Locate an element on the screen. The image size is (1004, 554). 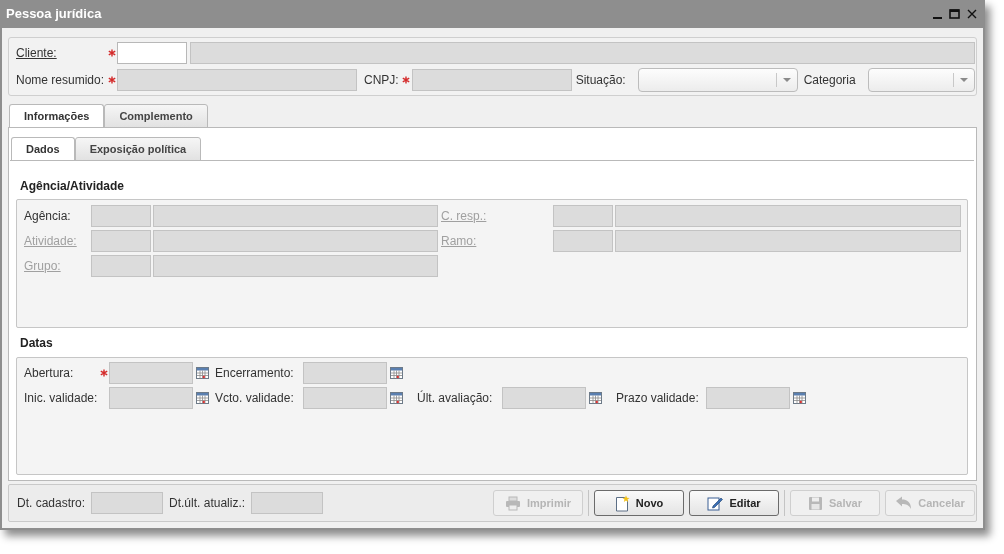
field-label: Encerramento: is located at coordinates (254, 373).